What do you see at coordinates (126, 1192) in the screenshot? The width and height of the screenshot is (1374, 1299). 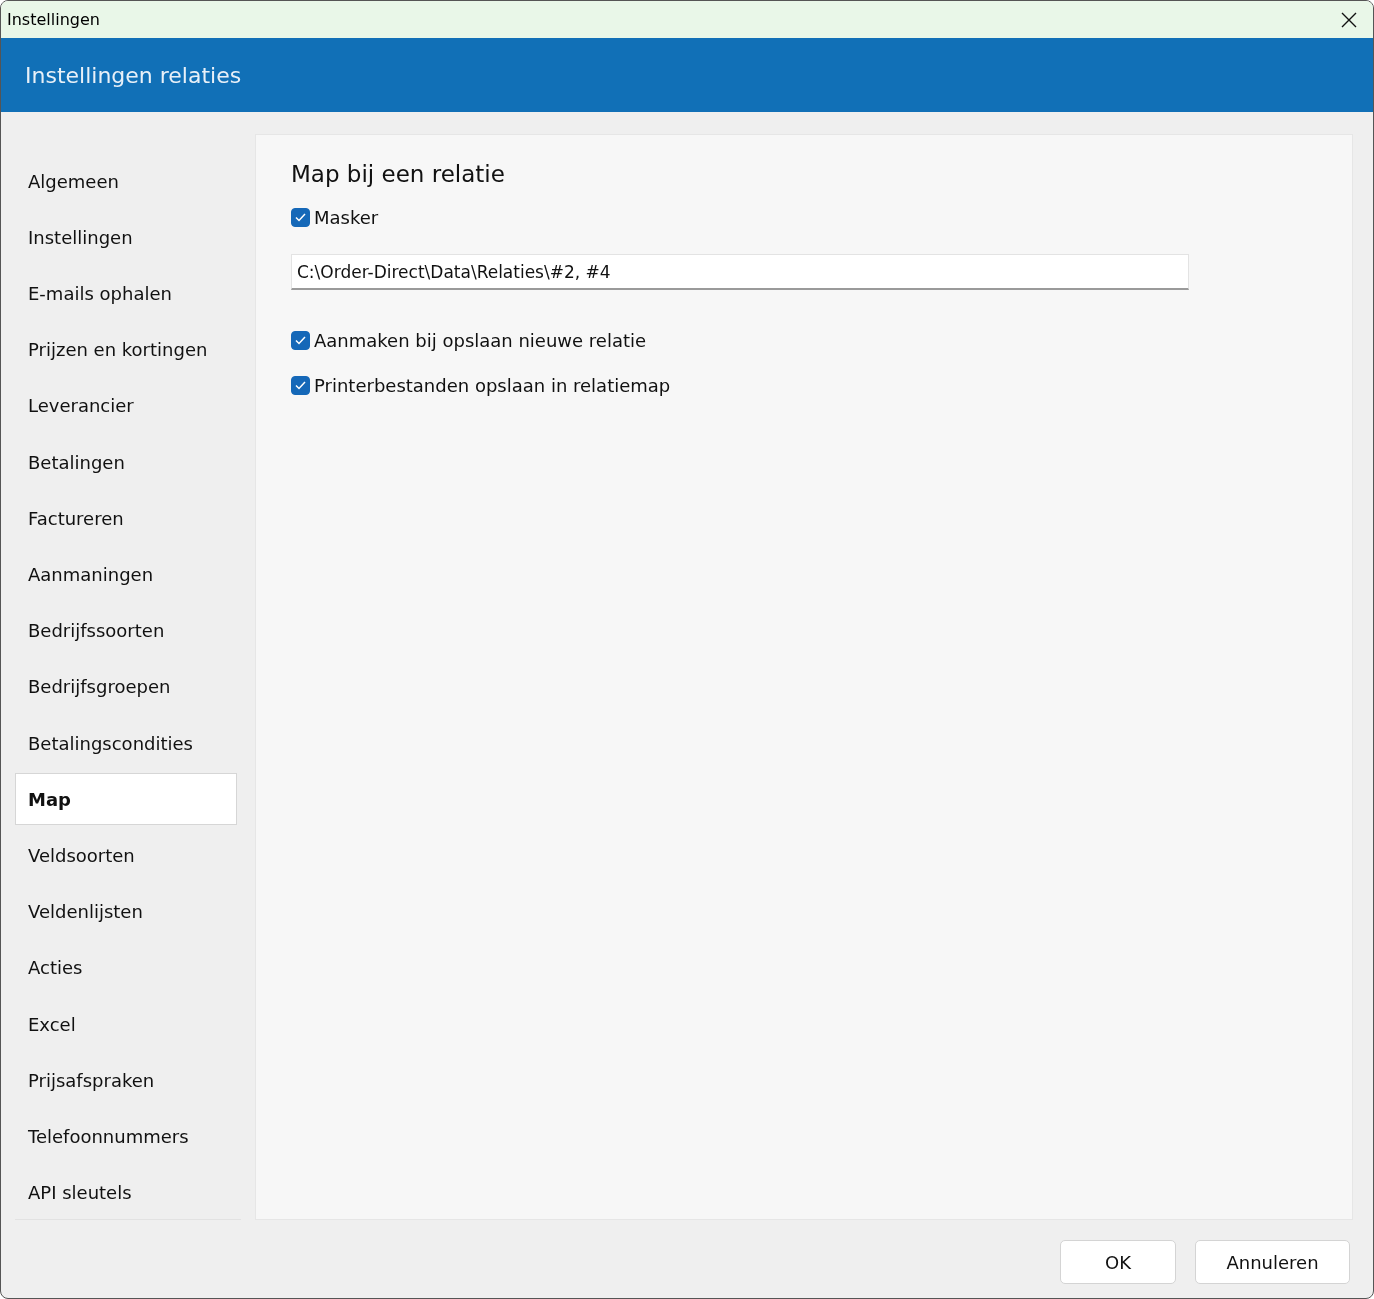 I see `sidebar-item: API sleutels` at bounding box center [126, 1192].